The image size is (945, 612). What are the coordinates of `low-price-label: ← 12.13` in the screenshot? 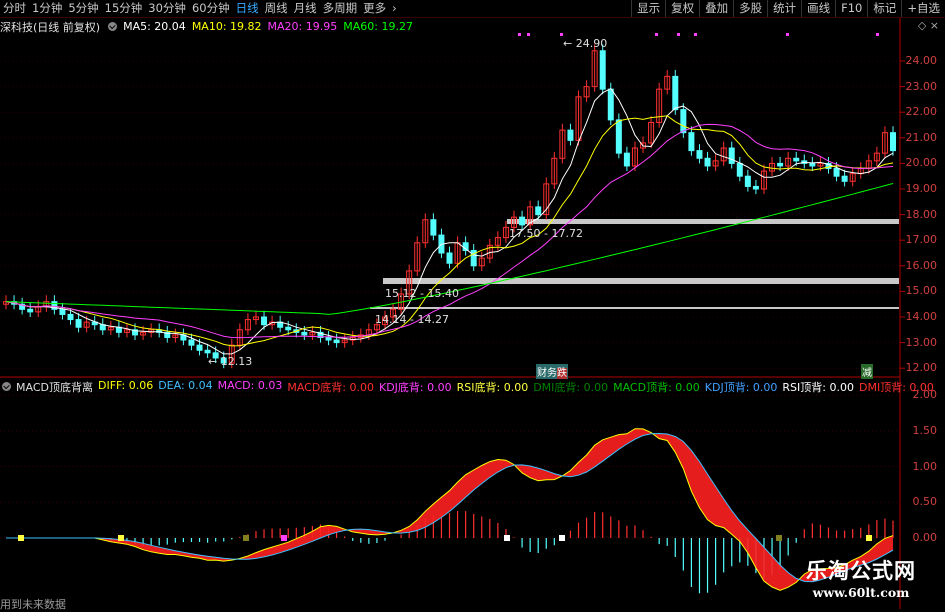 It's located at (230, 361).